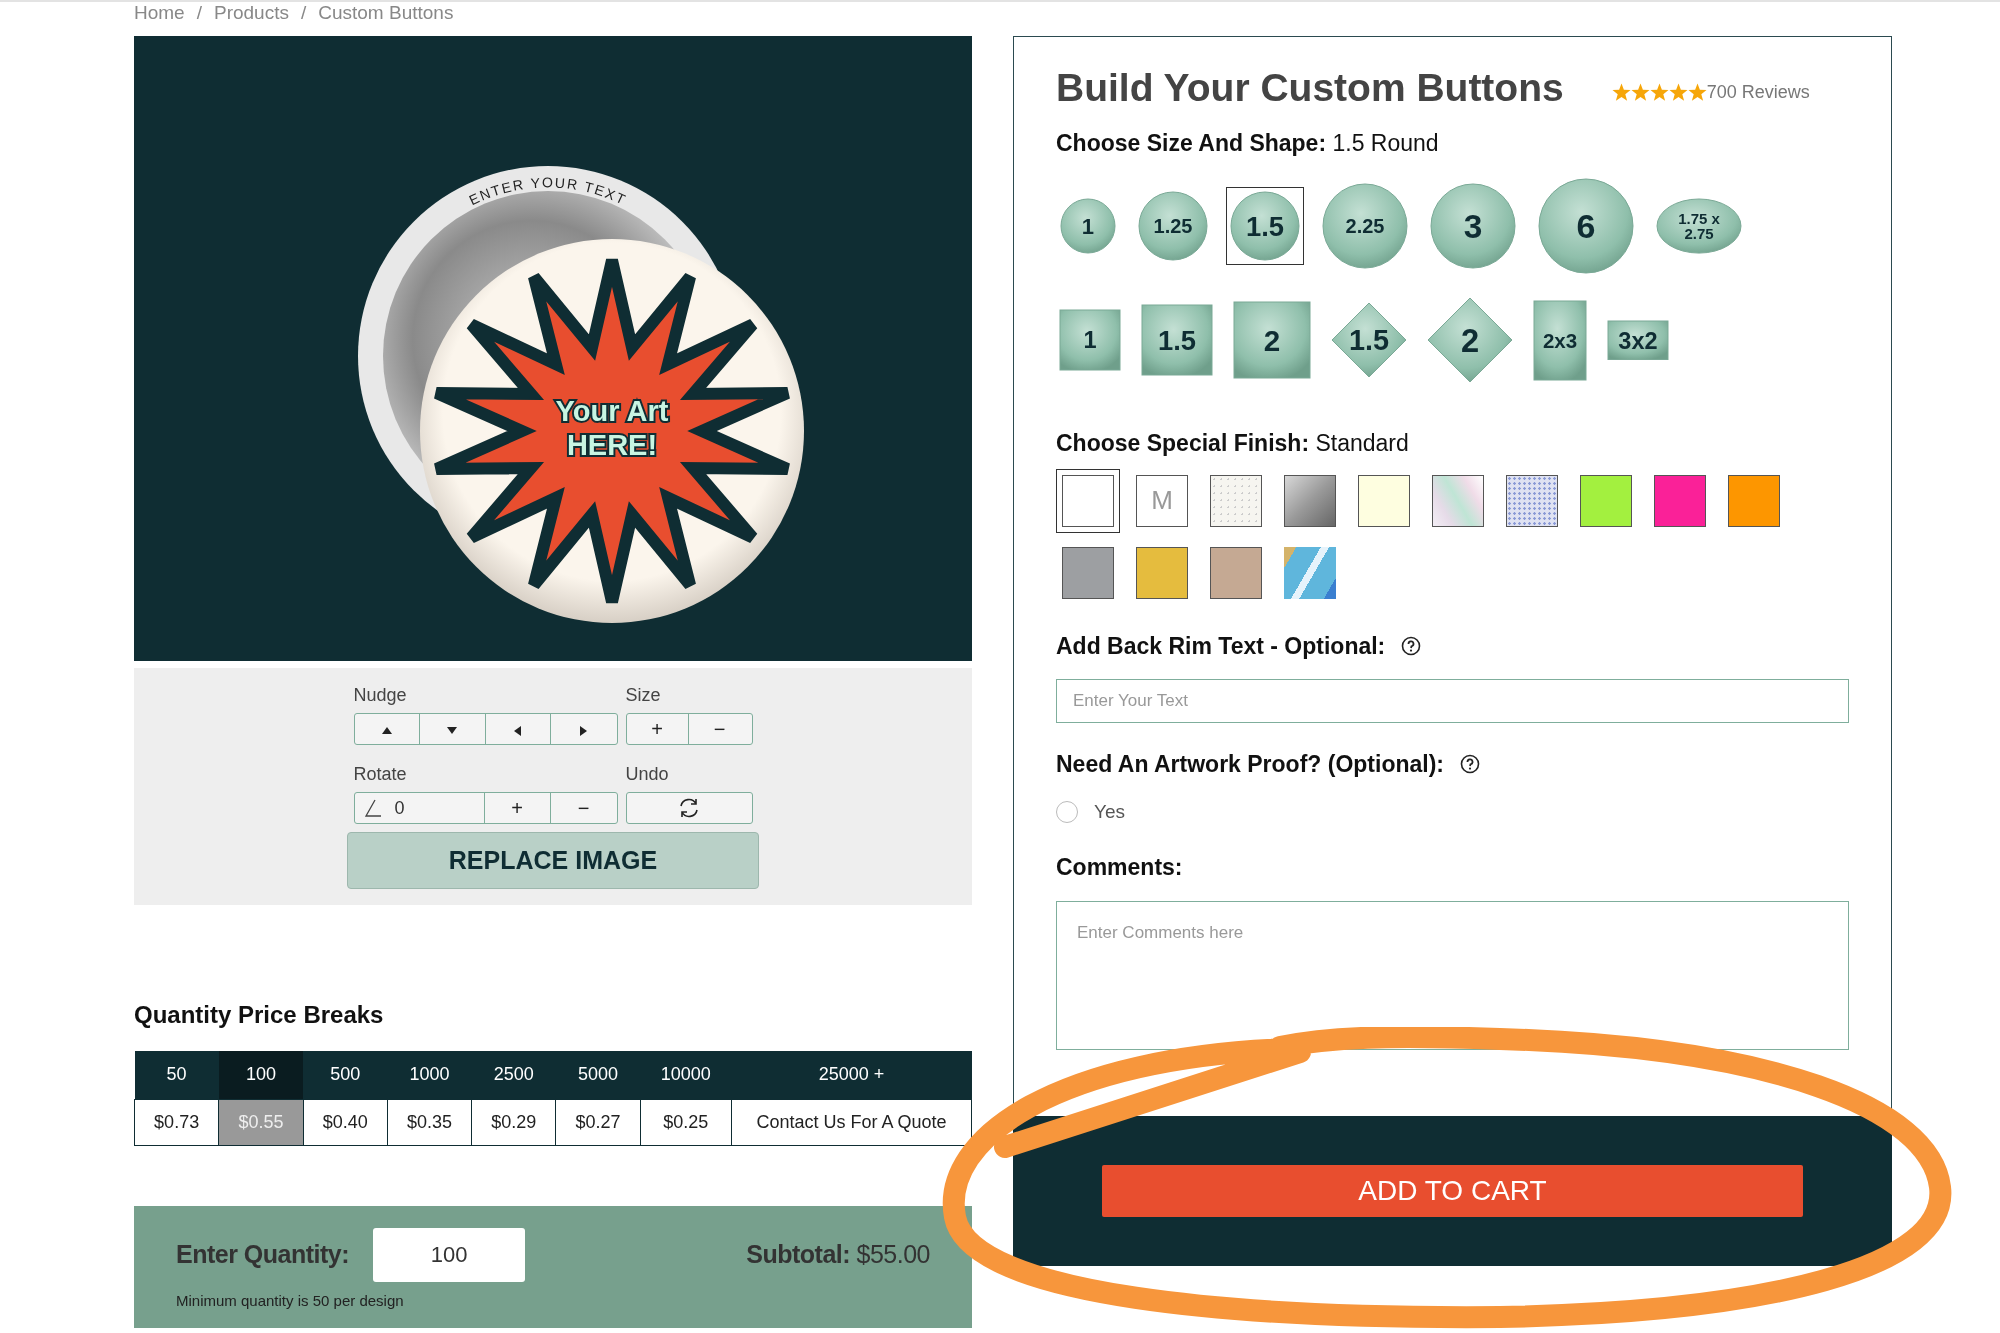  I want to click on comments-field: Enter Comments here, so click(1452, 975).